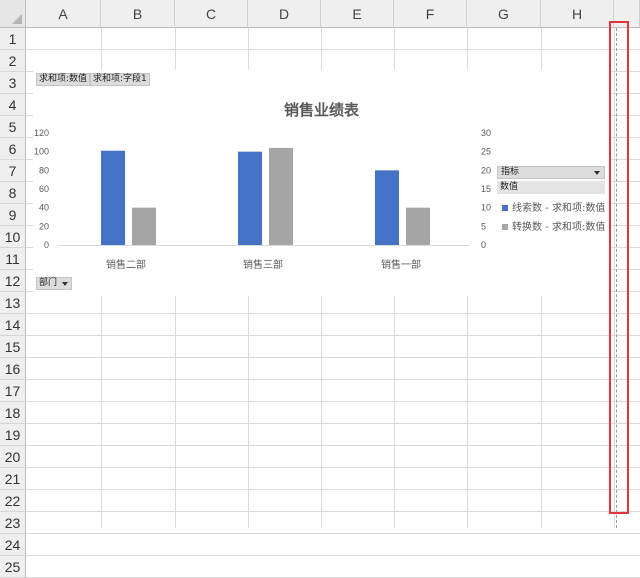 The height and width of the screenshot is (578, 640). I want to click on row-header-22: 22, so click(13, 501).